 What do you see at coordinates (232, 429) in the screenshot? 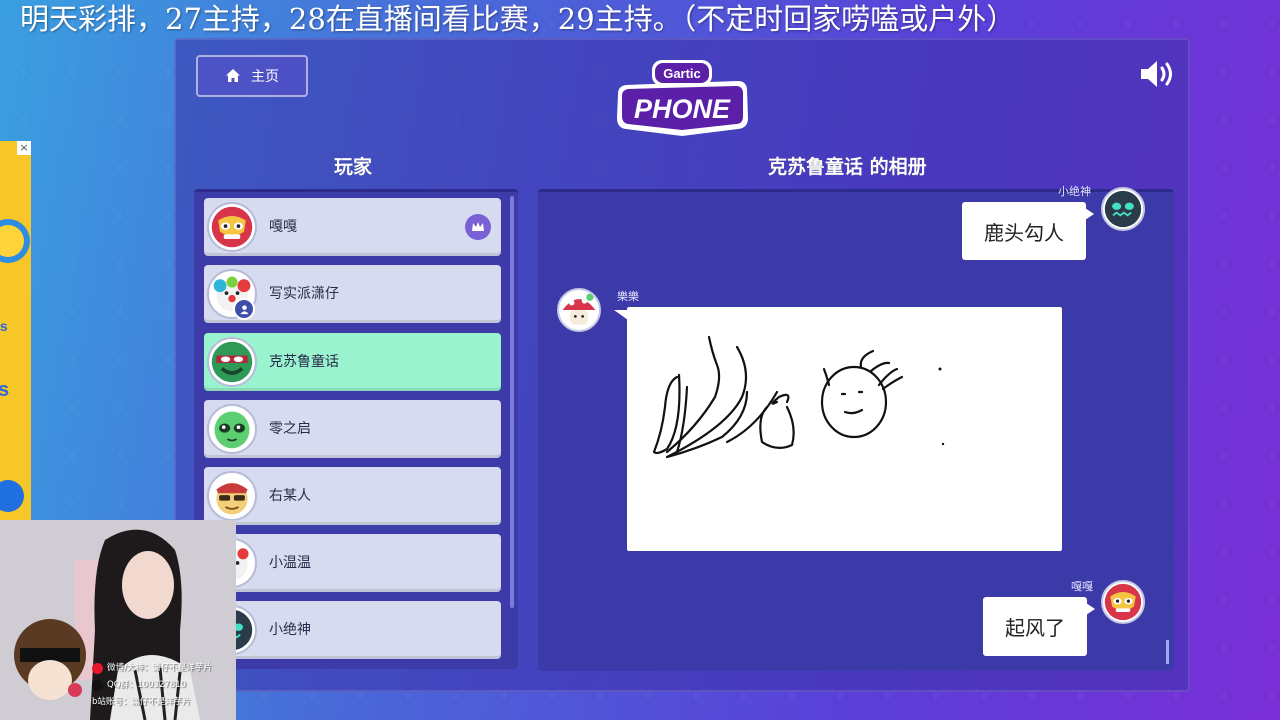
I see `alien-avatar-icon` at bounding box center [232, 429].